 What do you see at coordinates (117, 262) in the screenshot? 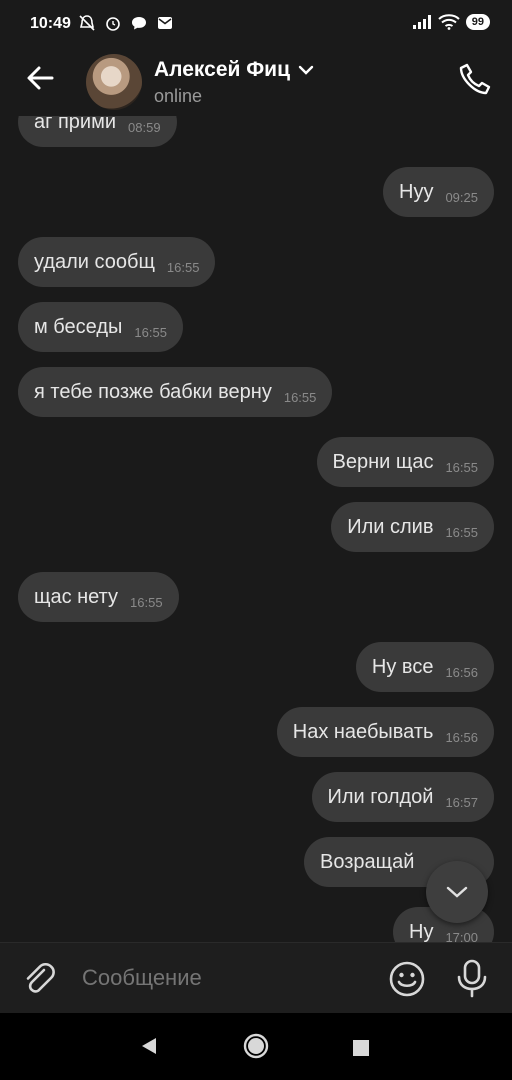
I see `message-incoming: удали сообщ 16:55` at bounding box center [117, 262].